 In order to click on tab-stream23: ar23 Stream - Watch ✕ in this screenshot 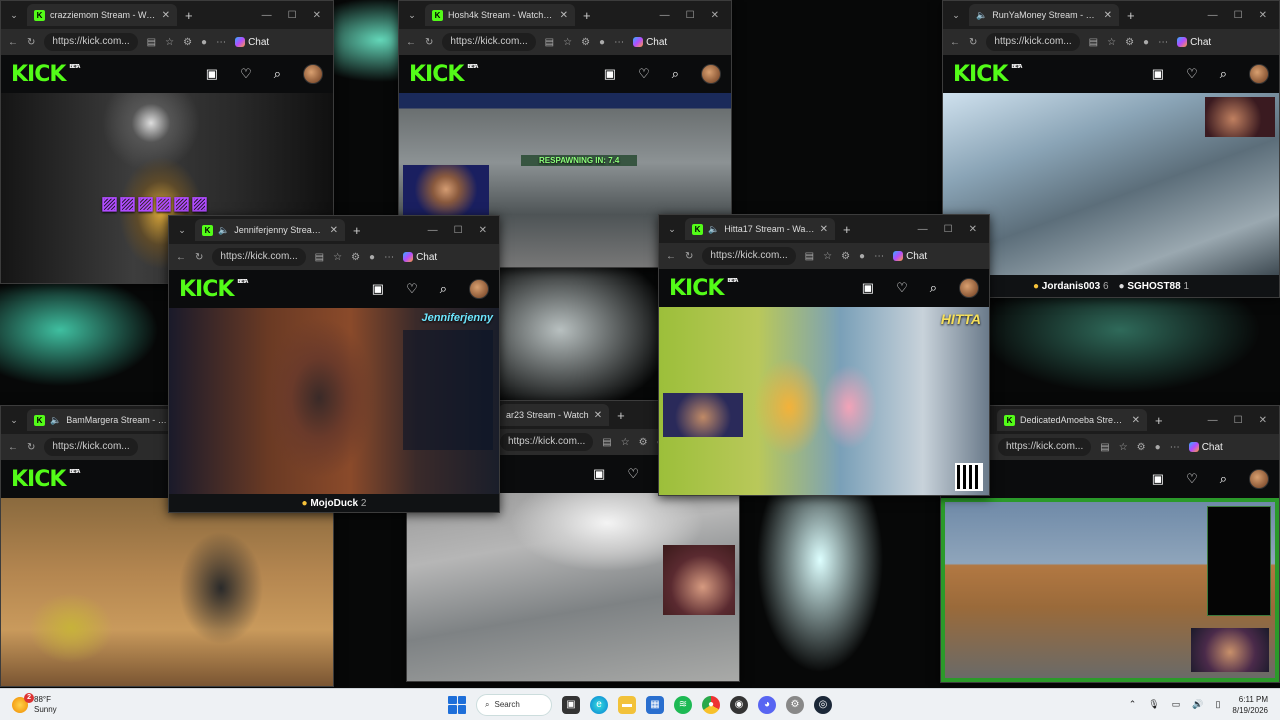, I will do `click(554, 415)`.